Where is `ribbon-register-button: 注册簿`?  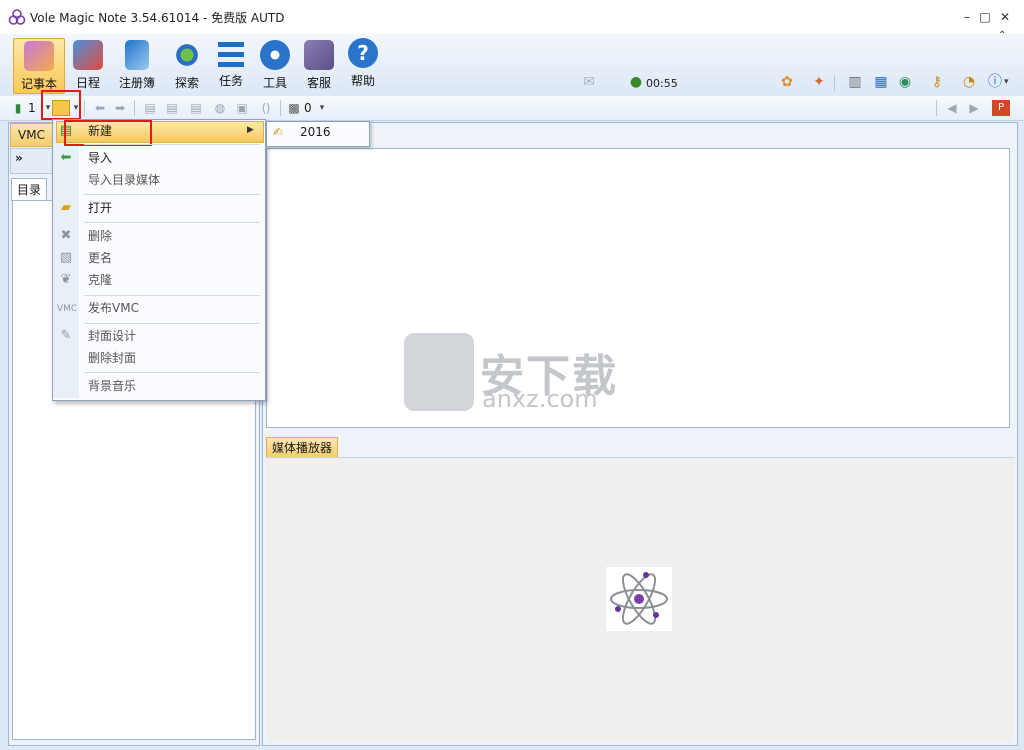 ribbon-register-button: 注册簿 is located at coordinates (137, 65).